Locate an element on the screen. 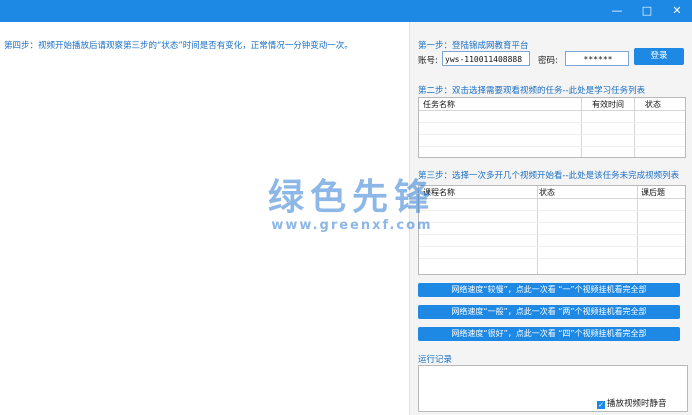 This screenshot has width=692, height=415. login-button: 登录 is located at coordinates (659, 56).